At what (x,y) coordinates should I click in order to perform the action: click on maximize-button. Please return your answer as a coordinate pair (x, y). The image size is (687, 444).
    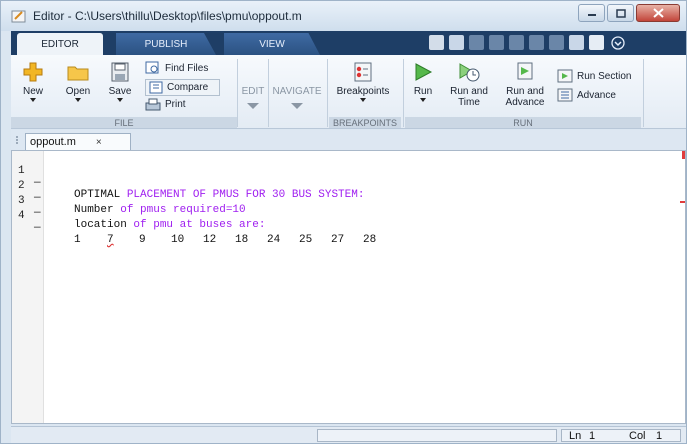
    Looking at the image, I should click on (620, 13).